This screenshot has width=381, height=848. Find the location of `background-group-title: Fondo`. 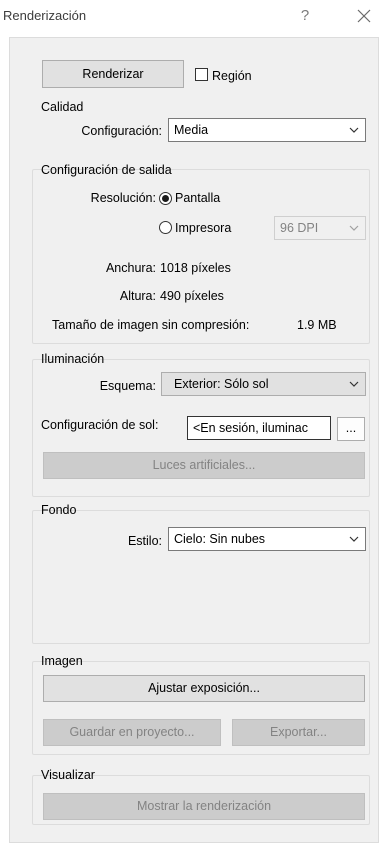

background-group-title: Fondo is located at coordinates (59, 510).